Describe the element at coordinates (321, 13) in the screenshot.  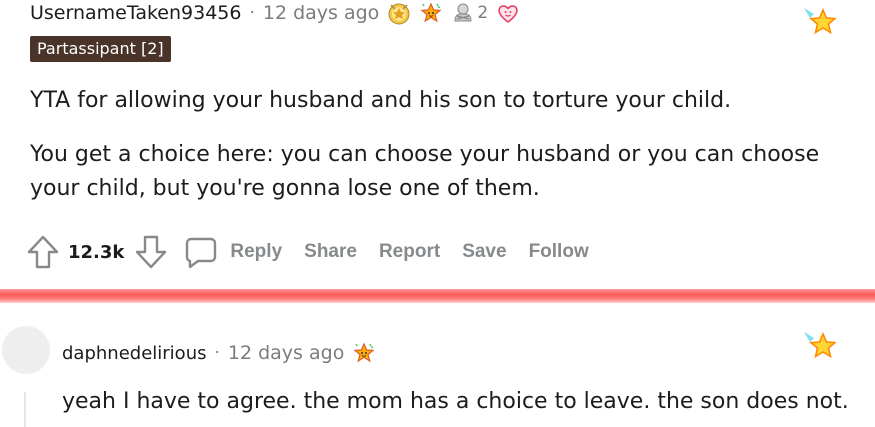
I see `comment-timestamp: 12 days ago` at that location.